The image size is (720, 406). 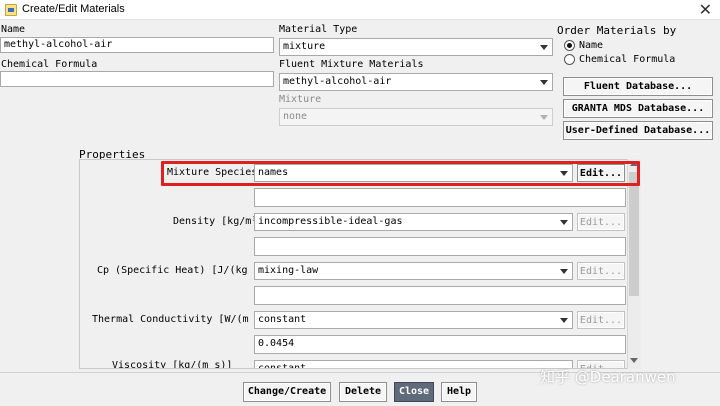 I want to click on viscosity-select: constant, so click(x=413, y=364).